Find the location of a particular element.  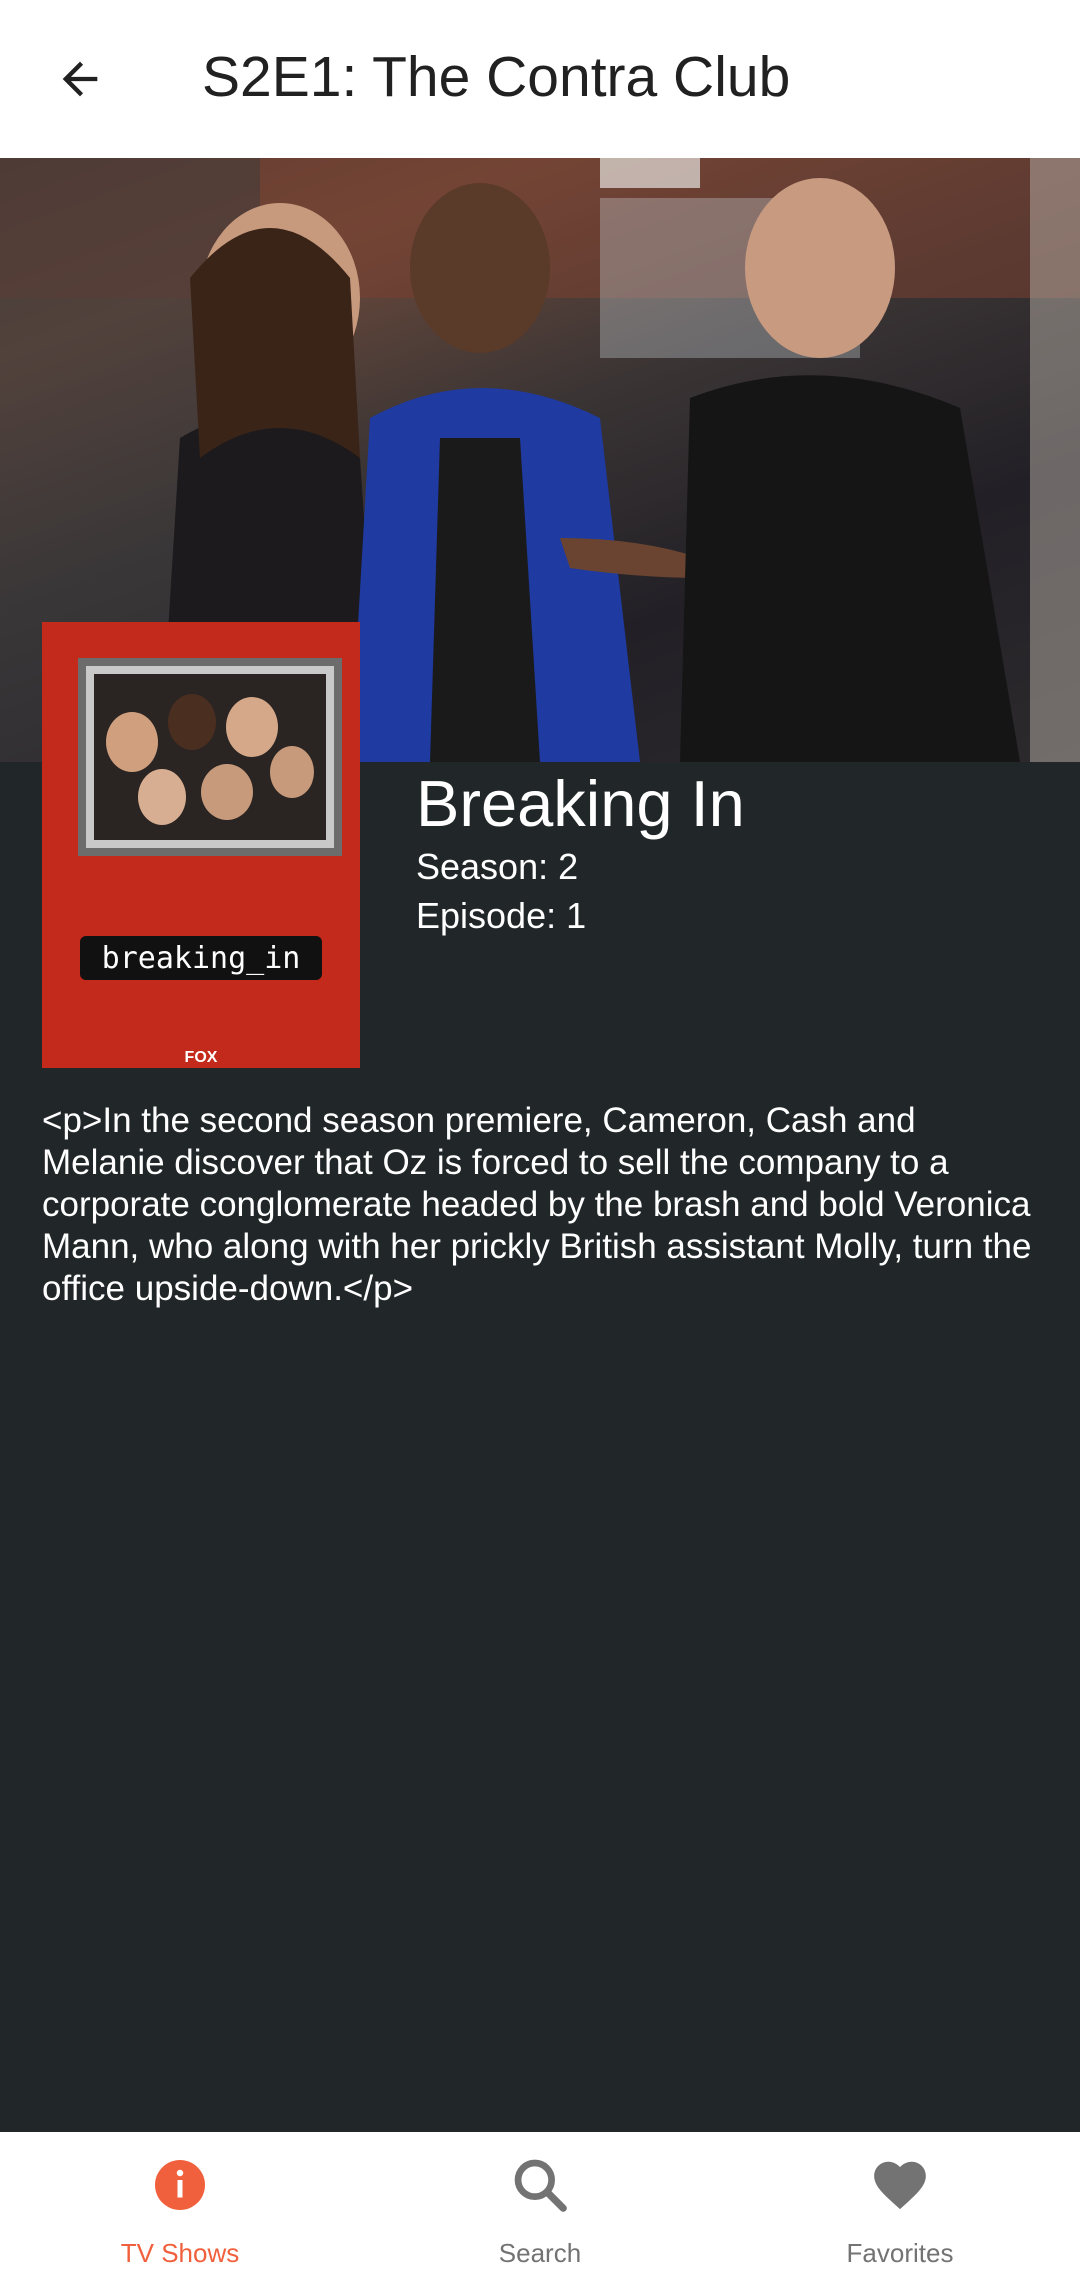

bottom-navigation: TV Shows Search Favorites is located at coordinates (540, 2201).